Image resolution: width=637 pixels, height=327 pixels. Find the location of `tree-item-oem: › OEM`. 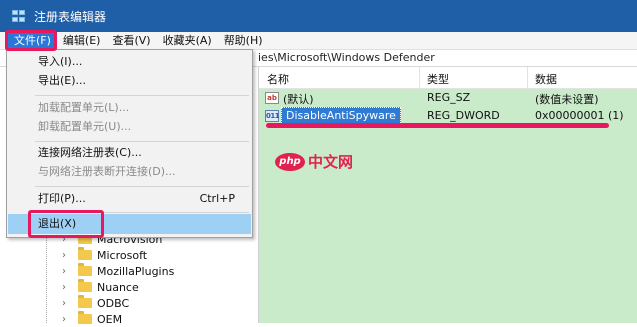

tree-item-oem: › OEM is located at coordinates (92, 319).